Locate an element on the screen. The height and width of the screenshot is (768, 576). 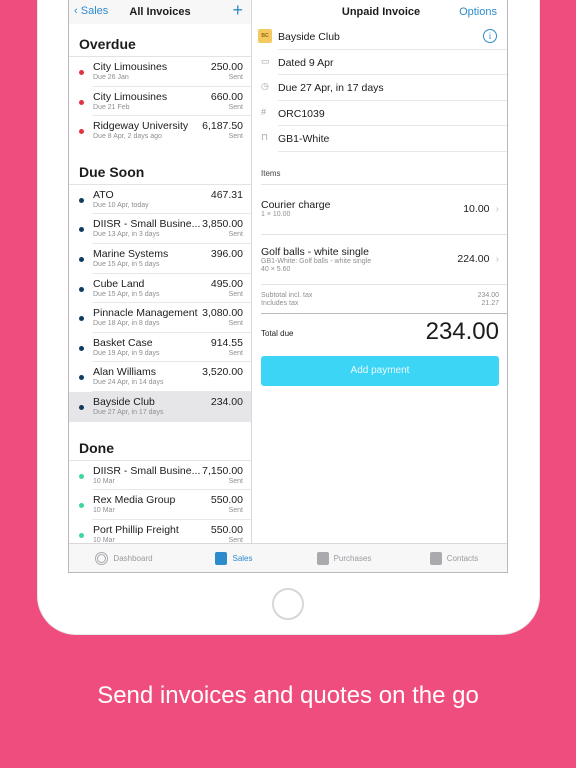
options-button: Options is located at coordinates (478, 12).